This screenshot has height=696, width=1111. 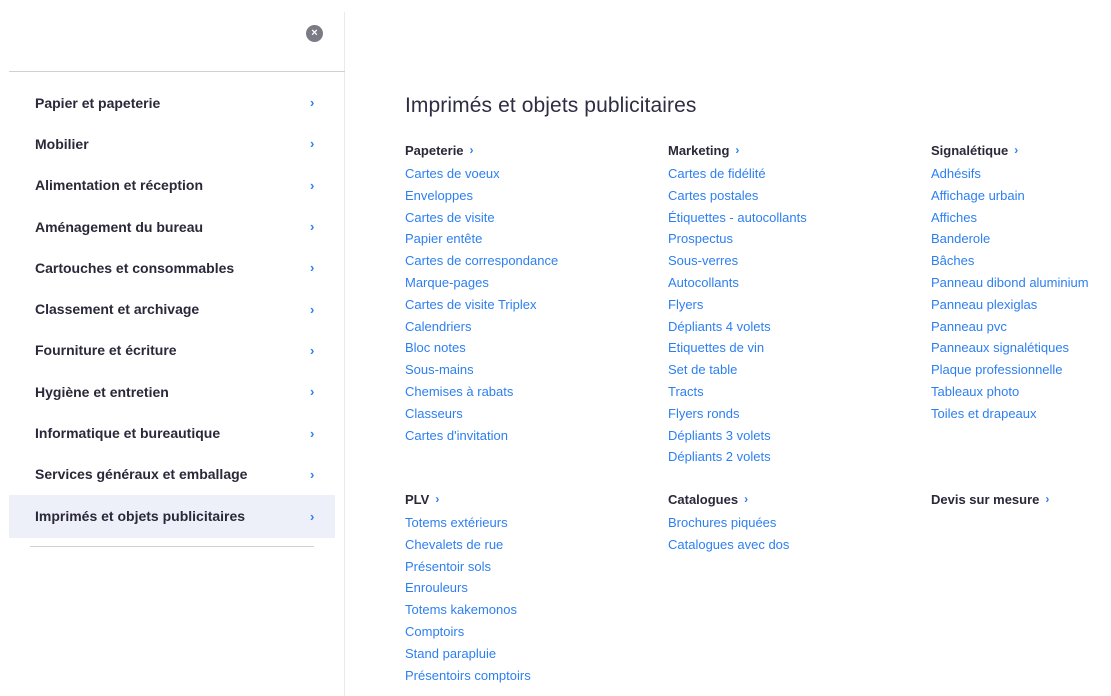 What do you see at coordinates (703, 499) in the screenshot?
I see `section-title: Catalogues` at bounding box center [703, 499].